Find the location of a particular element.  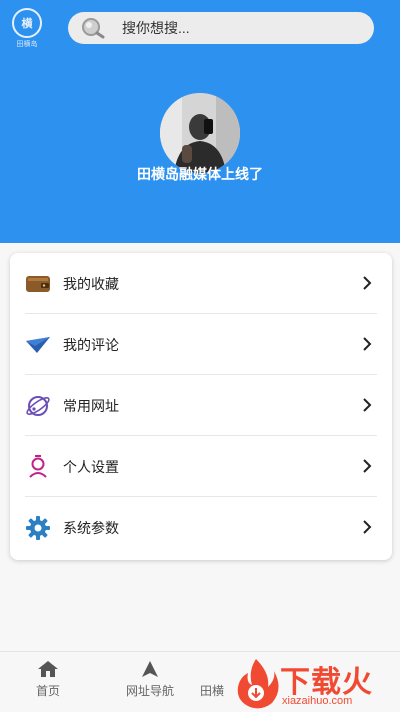

menu-item-websites: 常用网址 is located at coordinates (201, 405).